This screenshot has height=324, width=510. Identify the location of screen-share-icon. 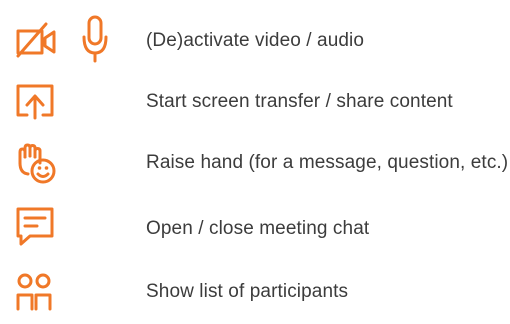
(35, 102).